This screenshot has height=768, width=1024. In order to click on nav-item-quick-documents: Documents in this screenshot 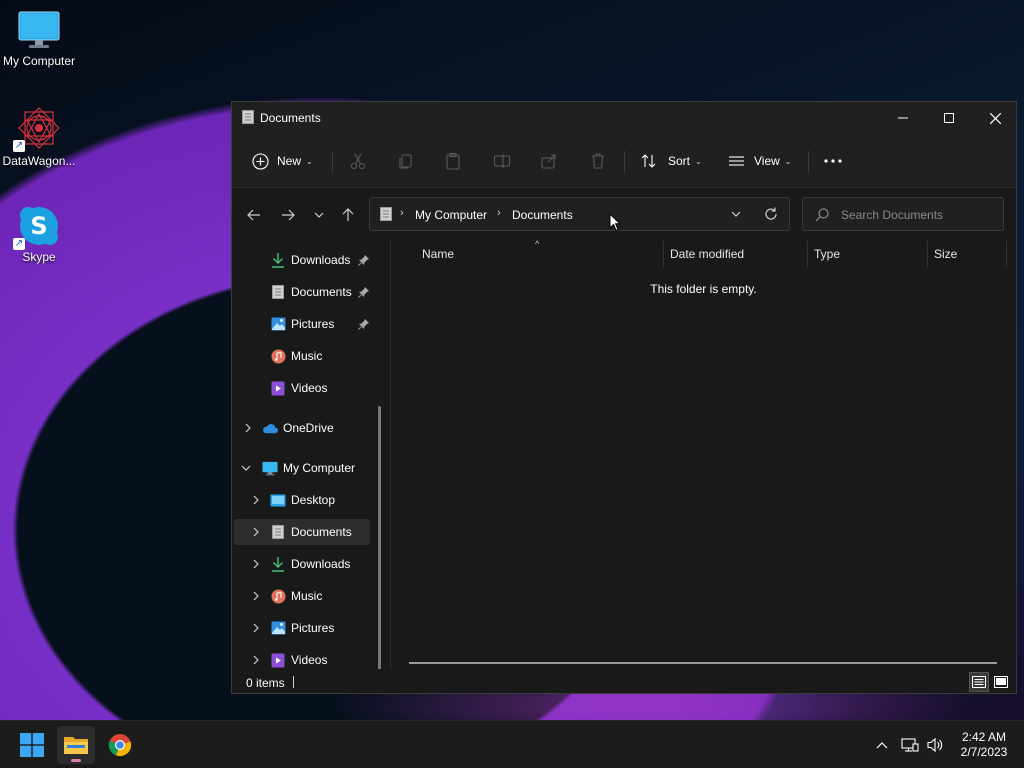, I will do `click(302, 292)`.